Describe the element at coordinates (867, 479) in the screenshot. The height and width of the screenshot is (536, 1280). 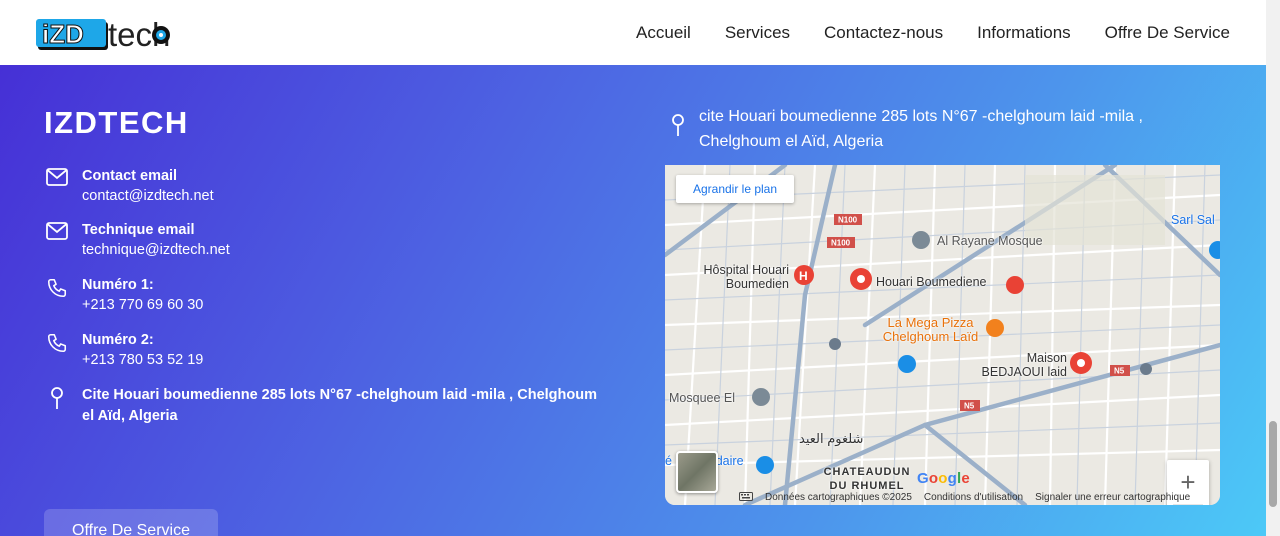
I see `district-label: CHATEAUDUN DU RHUMEL` at that location.